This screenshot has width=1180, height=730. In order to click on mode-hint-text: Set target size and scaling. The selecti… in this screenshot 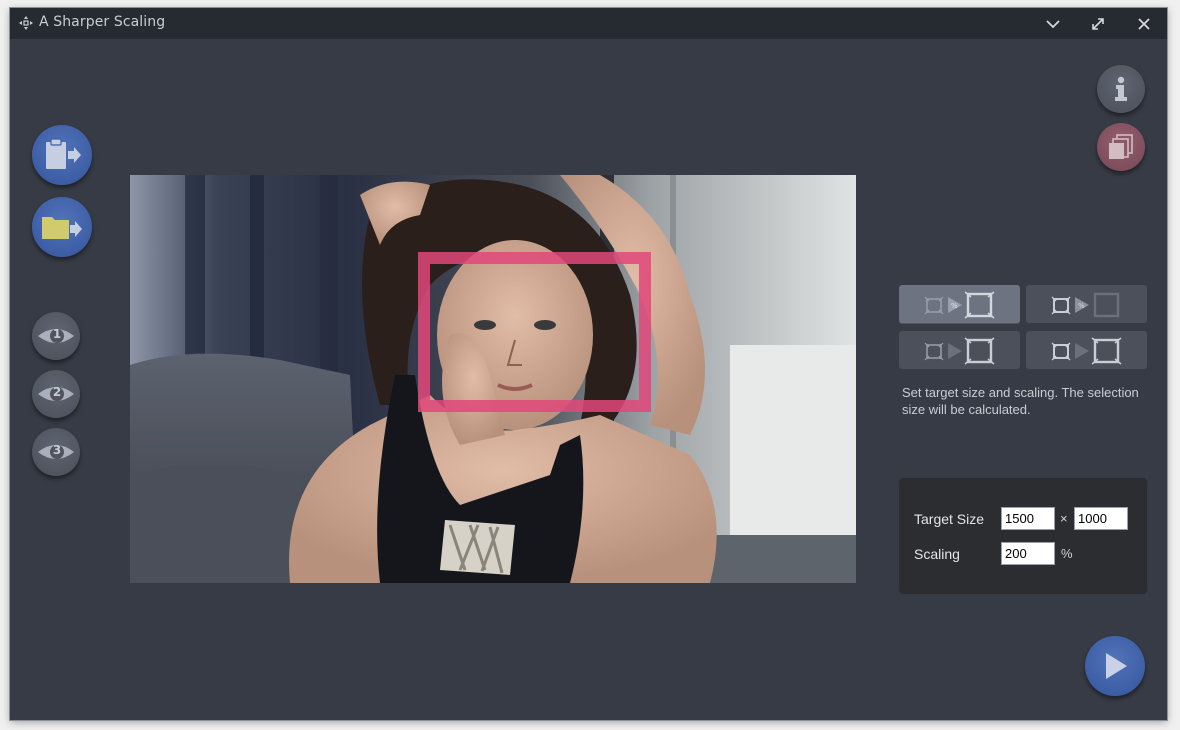, I will do `click(1020, 401)`.